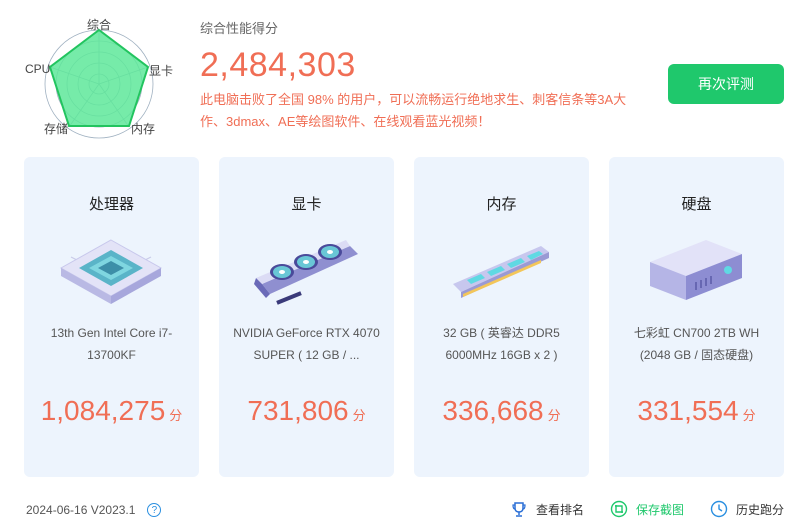 This screenshot has height=518, width=811. I want to click on save-screenshot-label: 保存截图, so click(660, 509).